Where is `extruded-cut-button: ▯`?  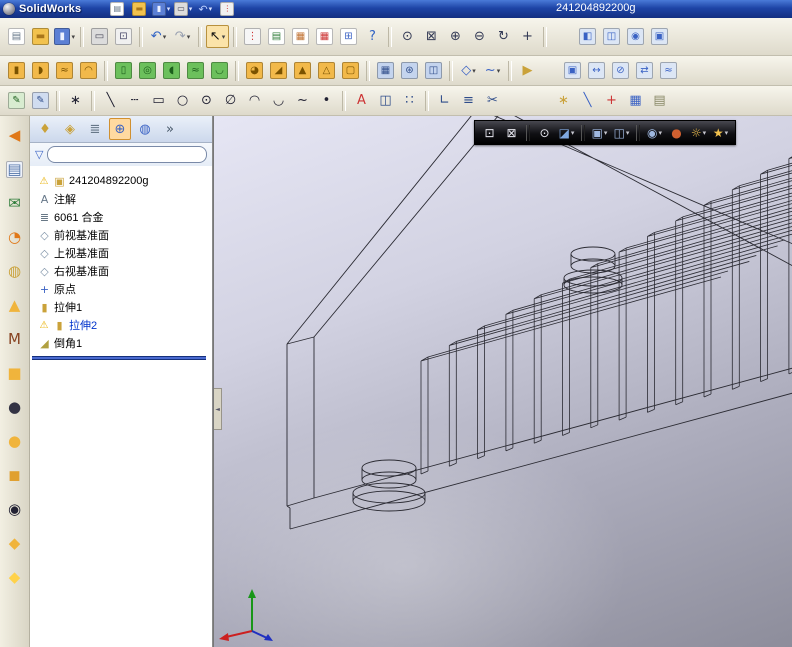 extruded-cut-button: ▯ is located at coordinates (123, 70).